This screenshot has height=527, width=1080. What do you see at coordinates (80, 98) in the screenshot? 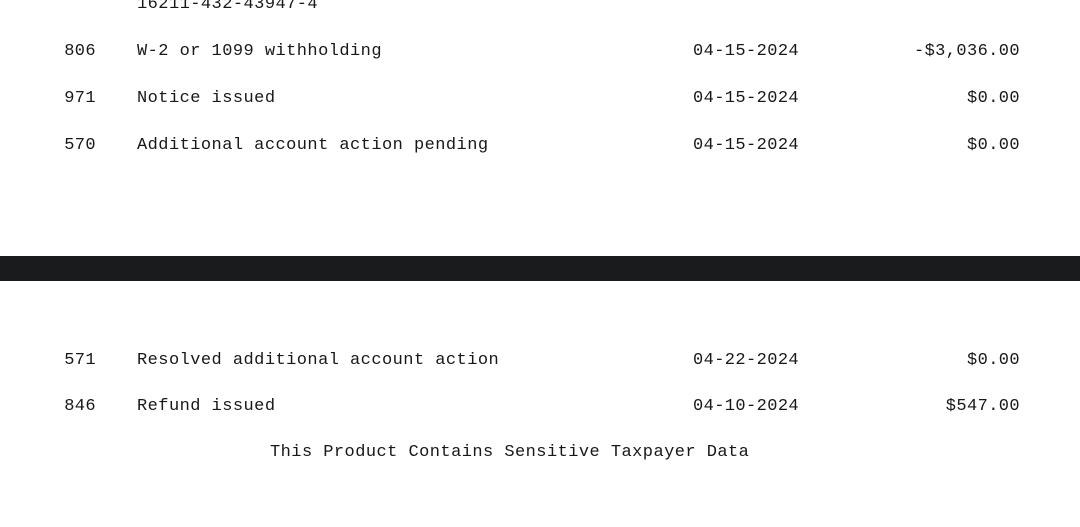
I see `transaction-code: 971` at bounding box center [80, 98].